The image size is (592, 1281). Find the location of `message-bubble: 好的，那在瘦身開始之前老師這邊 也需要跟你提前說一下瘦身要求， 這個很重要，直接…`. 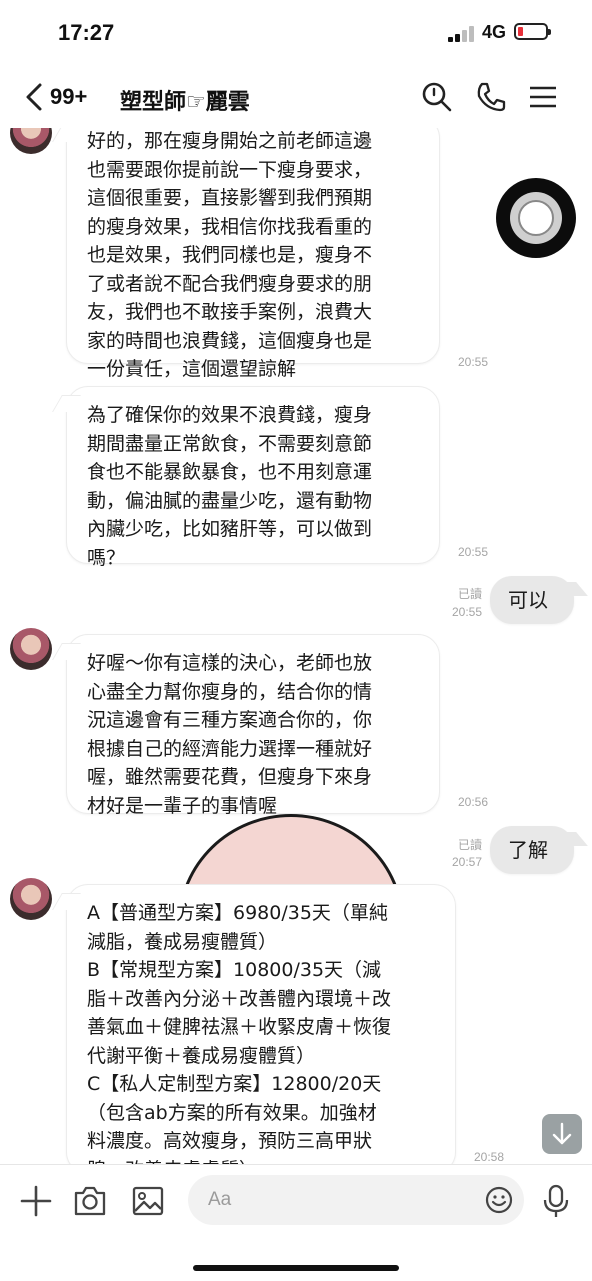

message-bubble: 好的，那在瘦身開始之前老師這邊 也需要跟你提前說一下瘦身要求， 這個很重要，直接… is located at coordinates (253, 254).